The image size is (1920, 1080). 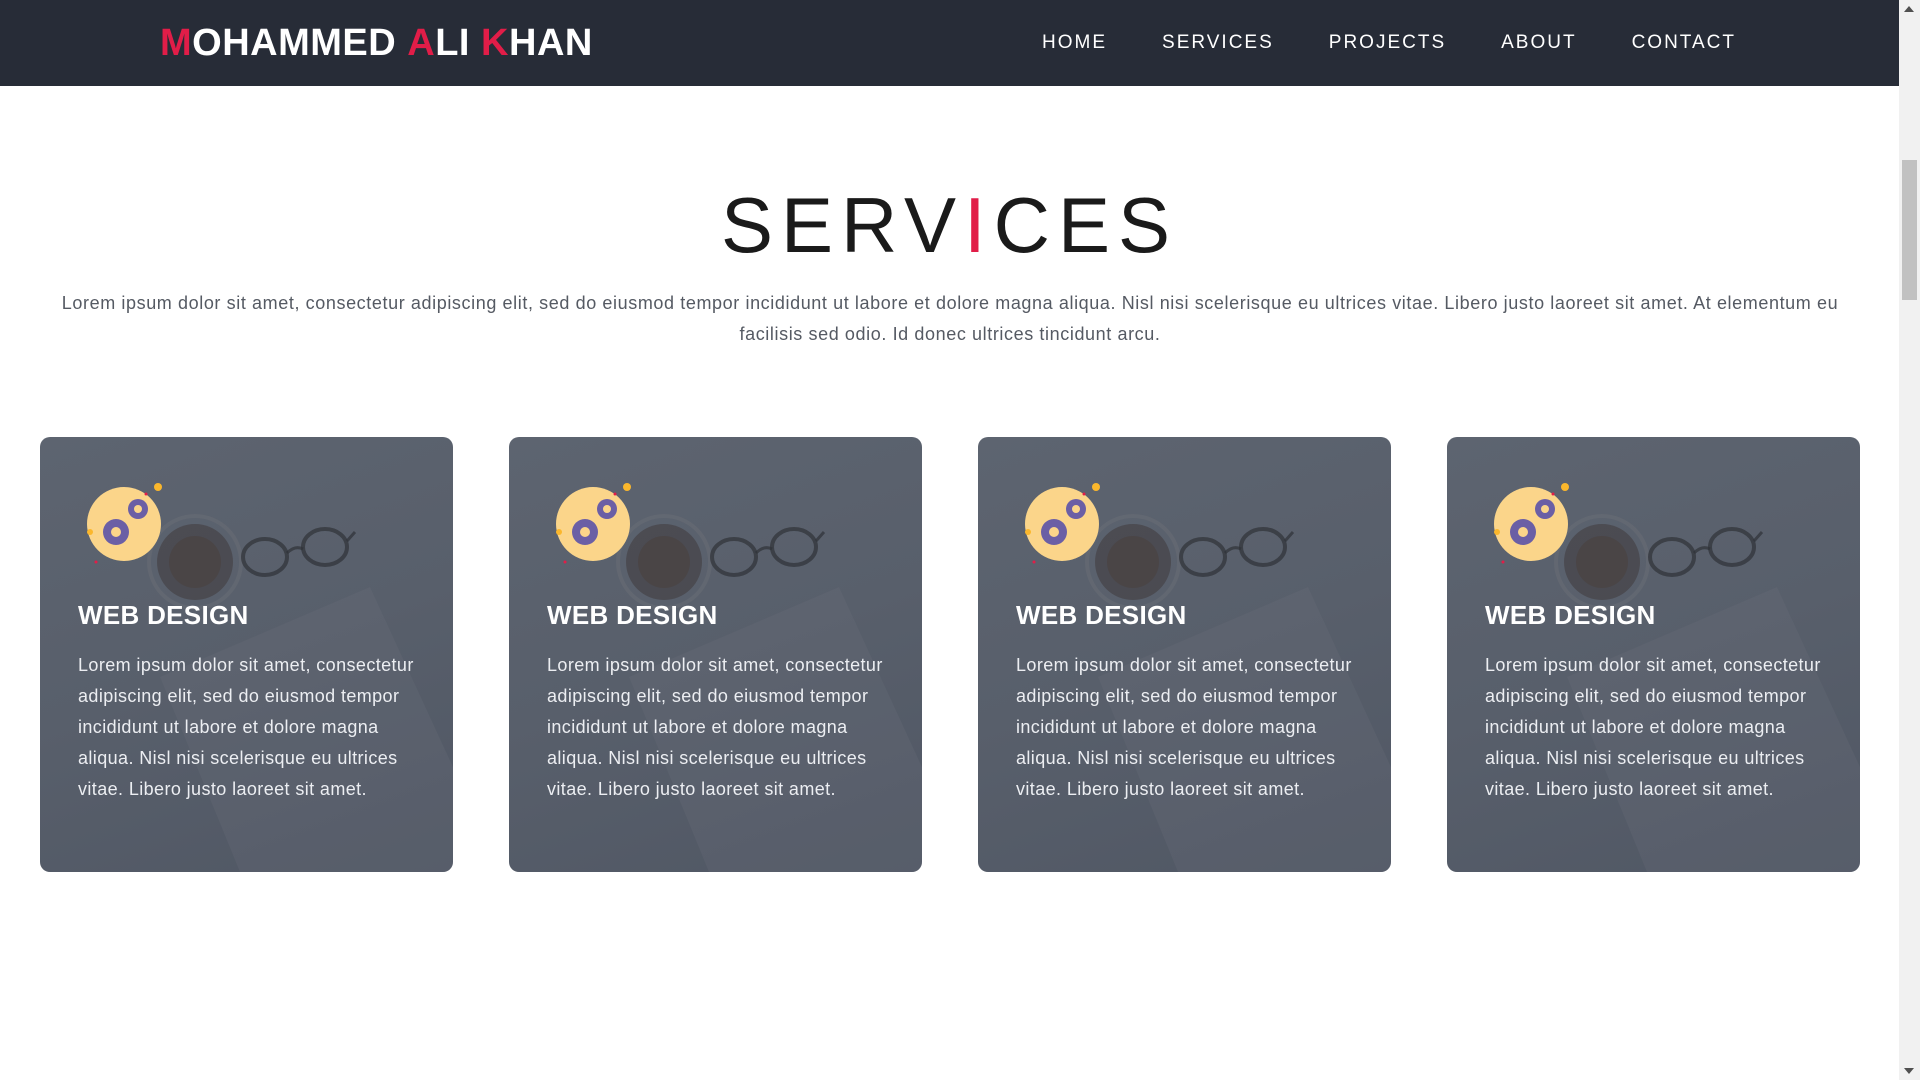 What do you see at coordinates (495, 42) in the screenshot?
I see `logo-letter: K` at bounding box center [495, 42].